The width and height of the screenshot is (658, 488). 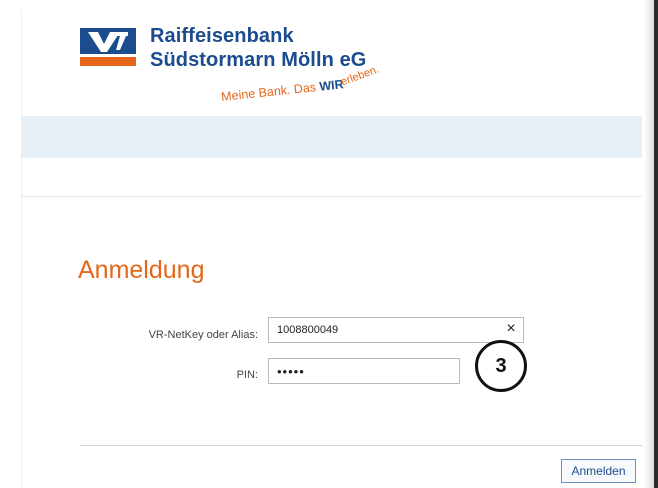 What do you see at coordinates (332, 196) in the screenshot?
I see `divider-top` at bounding box center [332, 196].